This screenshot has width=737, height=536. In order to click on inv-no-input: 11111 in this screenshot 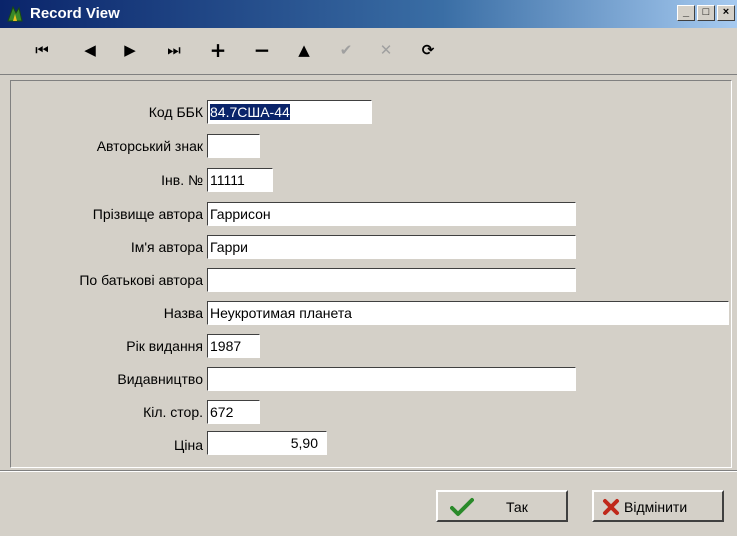, I will do `click(240, 180)`.